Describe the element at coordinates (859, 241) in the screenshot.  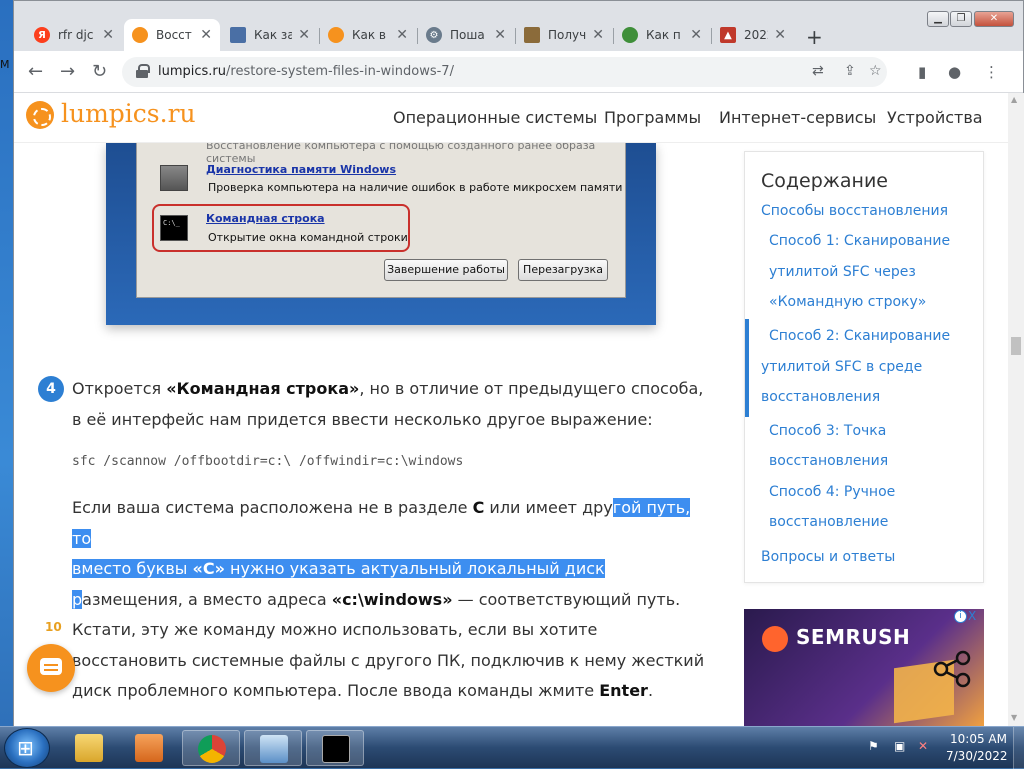
I see `toc-item-method-1: Способ 1: Сканирование` at that location.